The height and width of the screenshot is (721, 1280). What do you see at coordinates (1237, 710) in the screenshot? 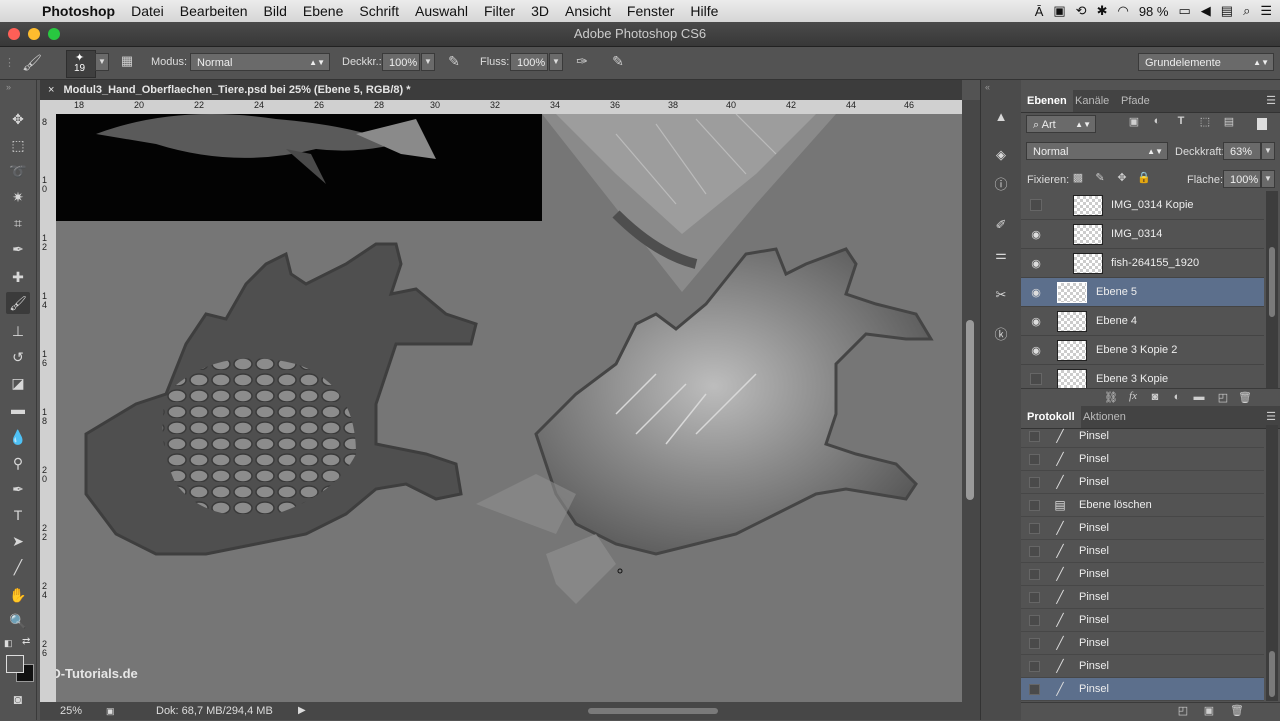
I see `trash-icon: 🗑` at bounding box center [1237, 710].